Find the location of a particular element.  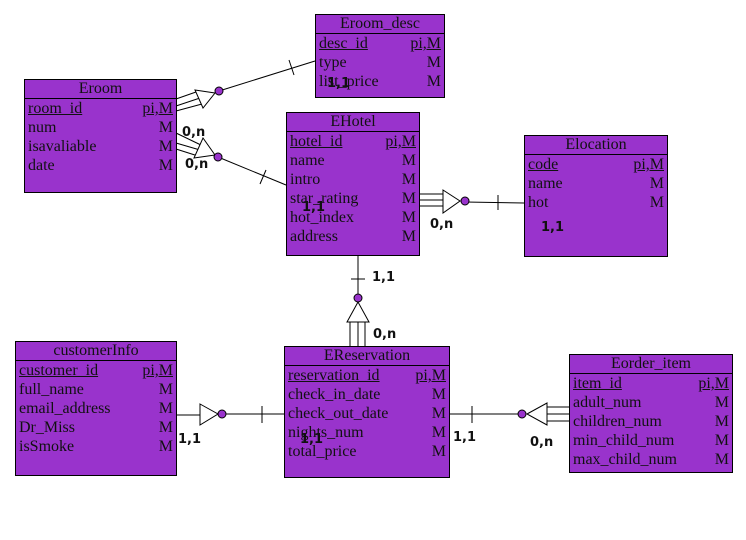

entity-title: customerInfo is located at coordinates (96, 351).